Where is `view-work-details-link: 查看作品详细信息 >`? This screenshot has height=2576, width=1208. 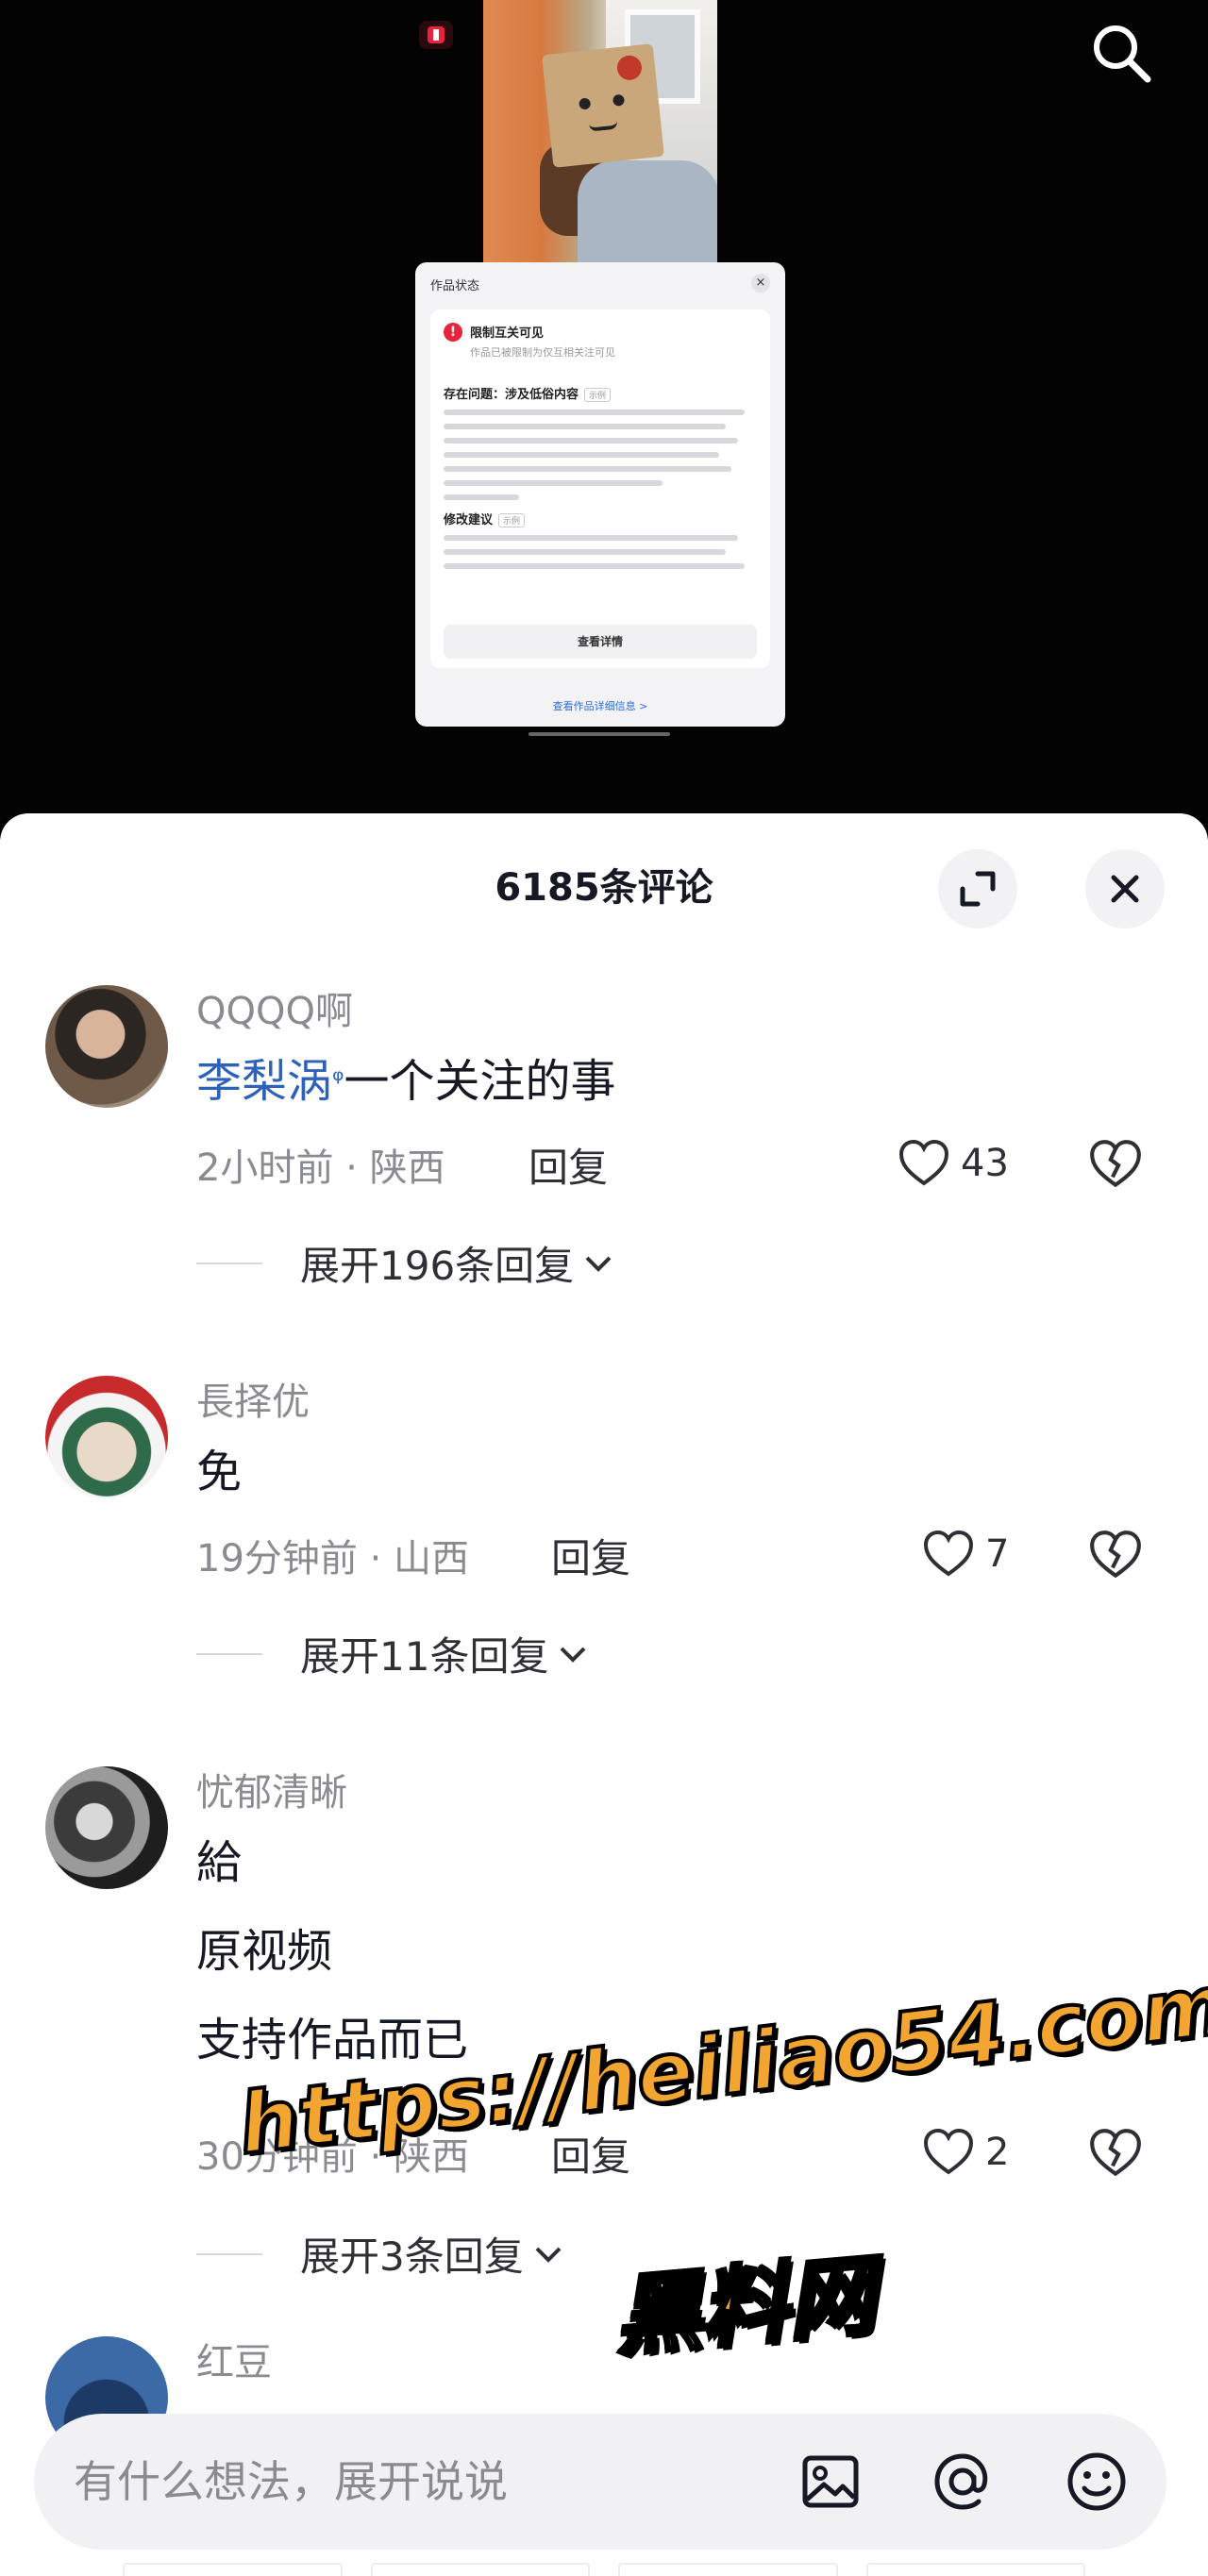 view-work-details-link: 查看作品详细信息 > is located at coordinates (600, 705).